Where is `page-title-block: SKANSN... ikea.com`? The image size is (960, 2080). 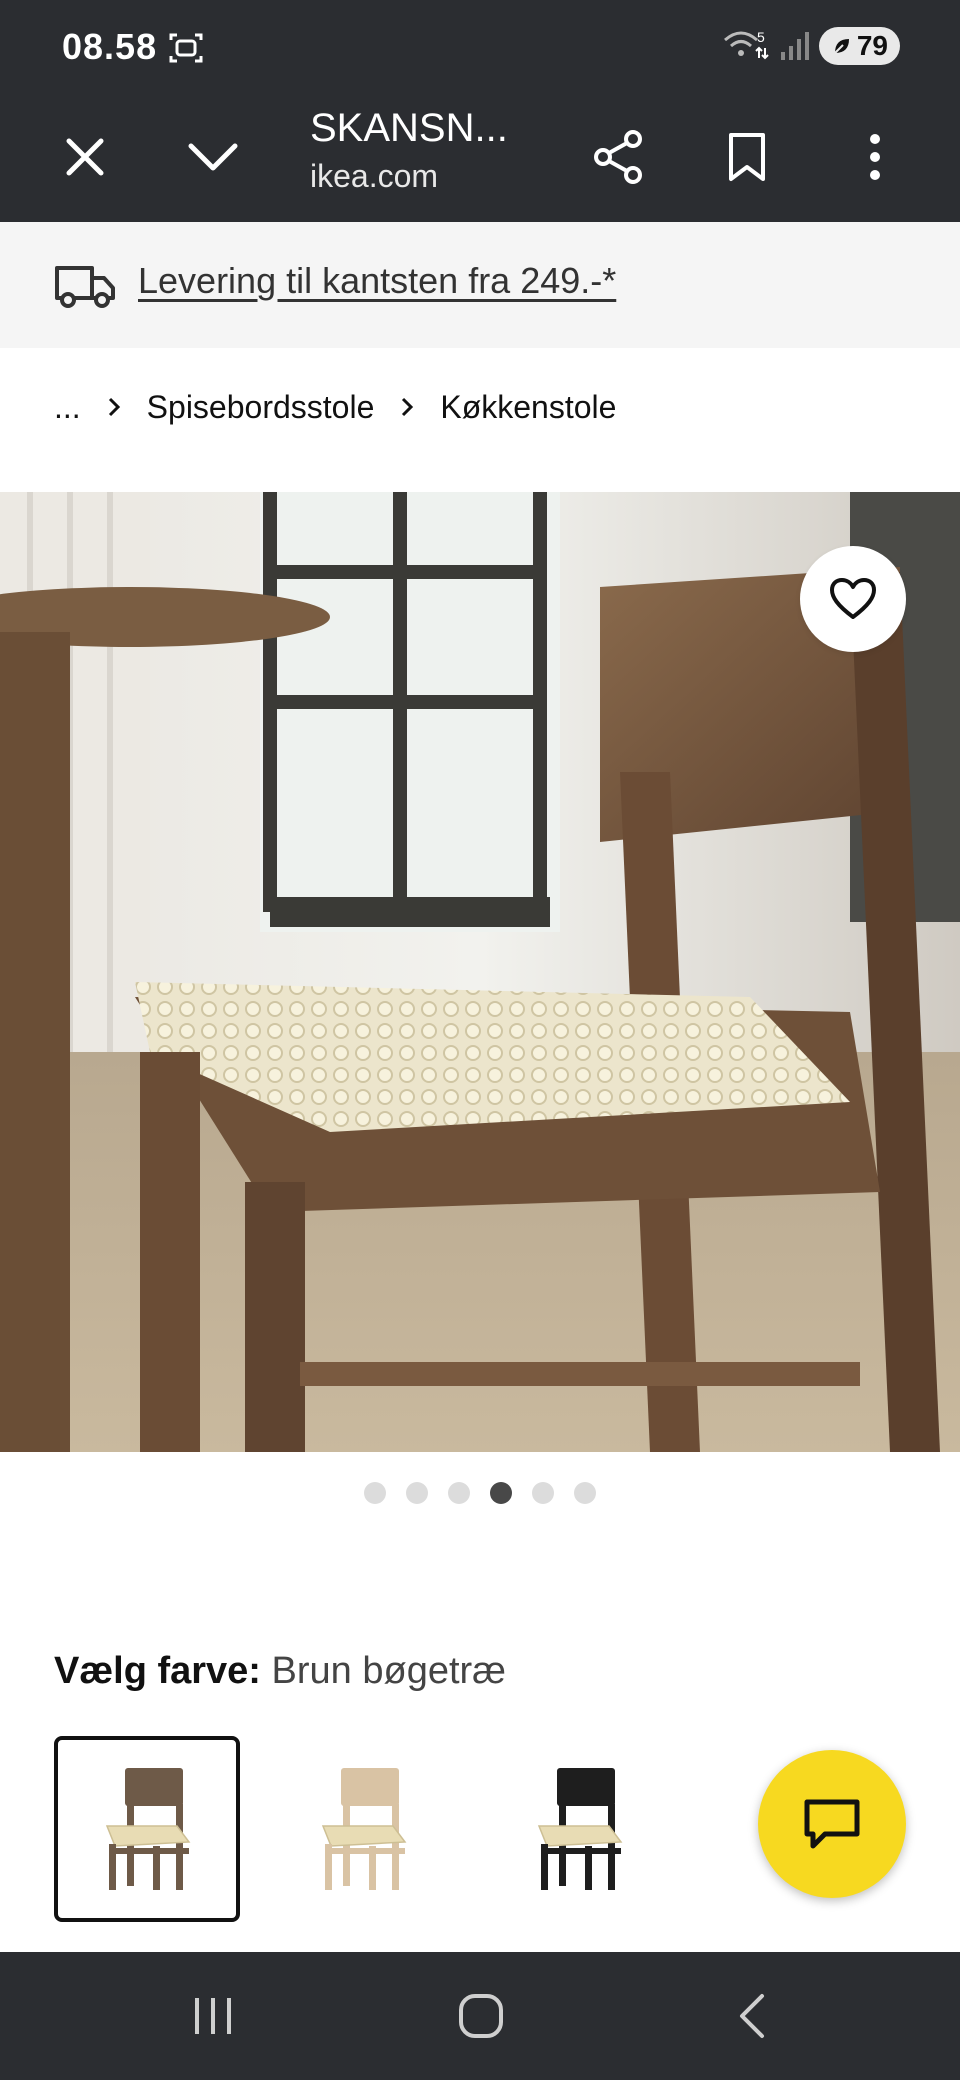
page-title-block: SKANSN... ikea.com is located at coordinates (440, 148).